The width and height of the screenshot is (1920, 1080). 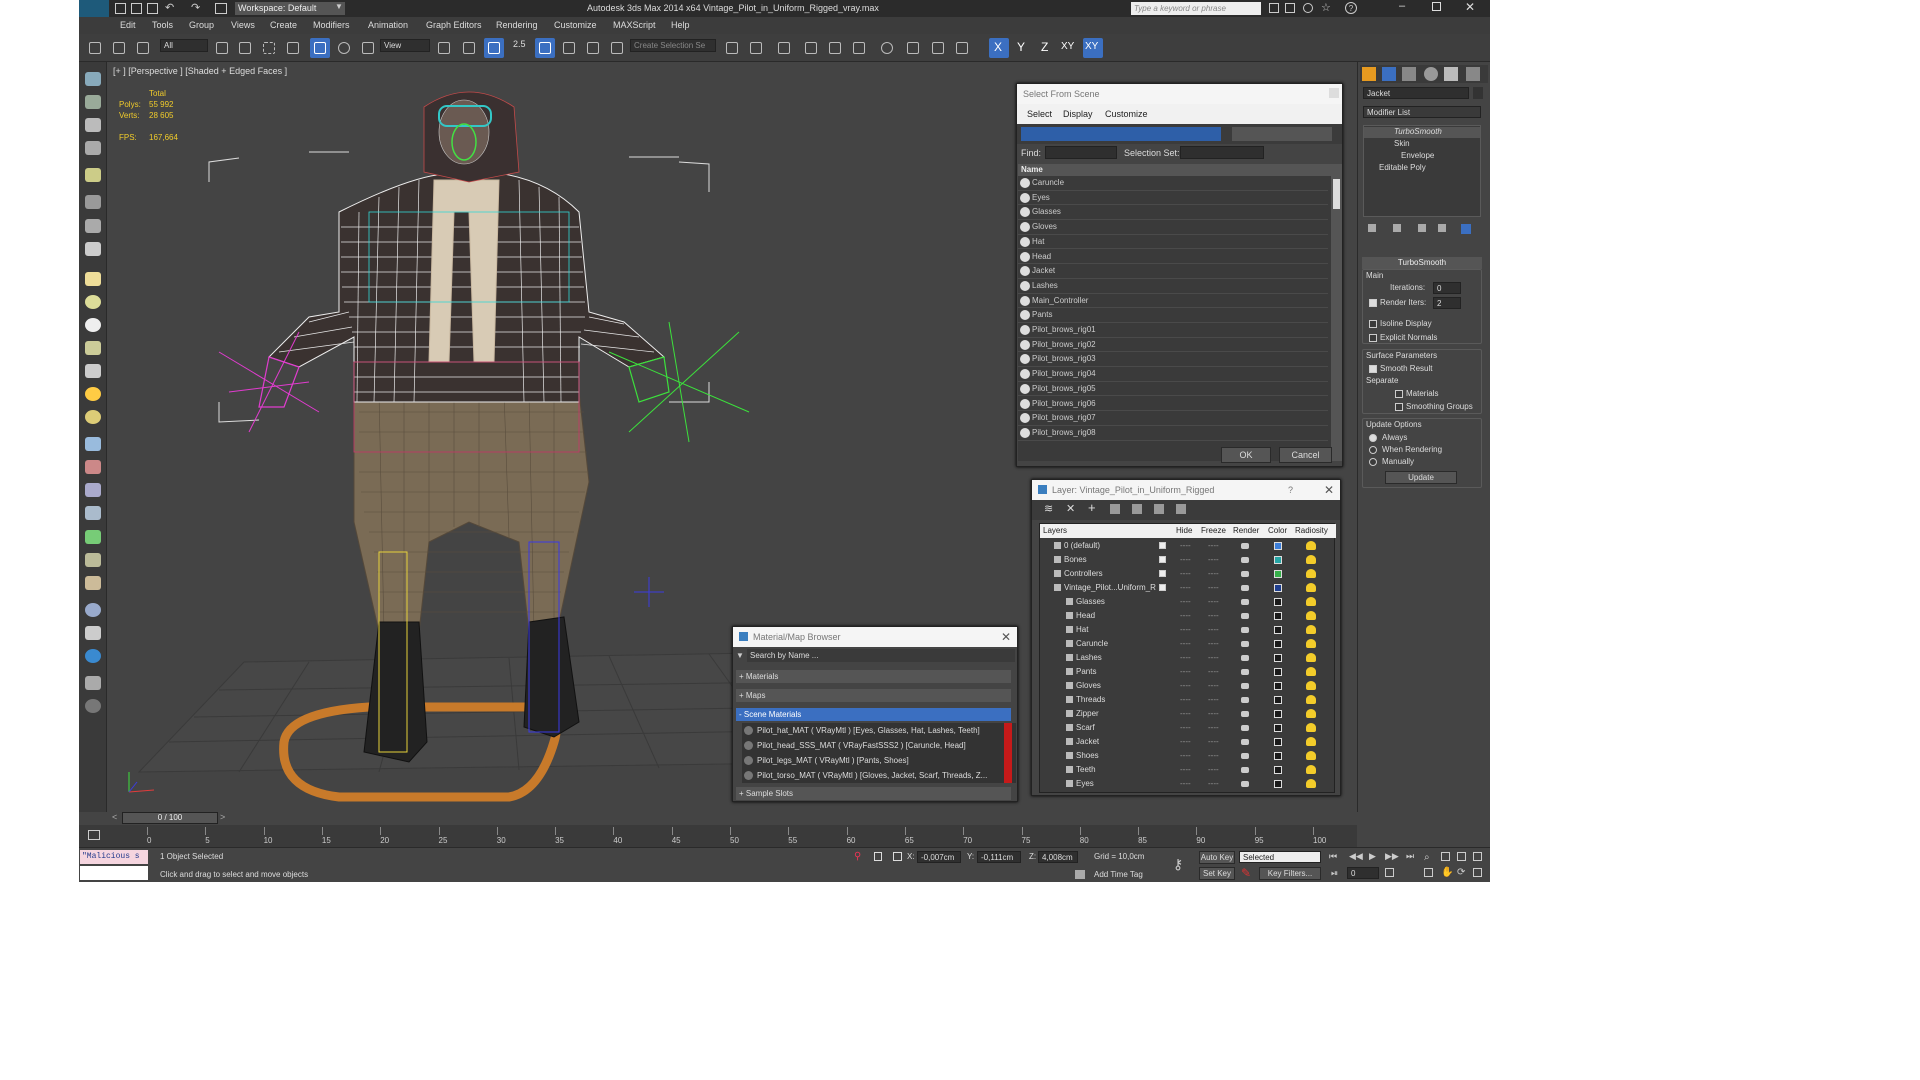 I want to click on render-iters-spinner: 2, so click(x=1447, y=303).